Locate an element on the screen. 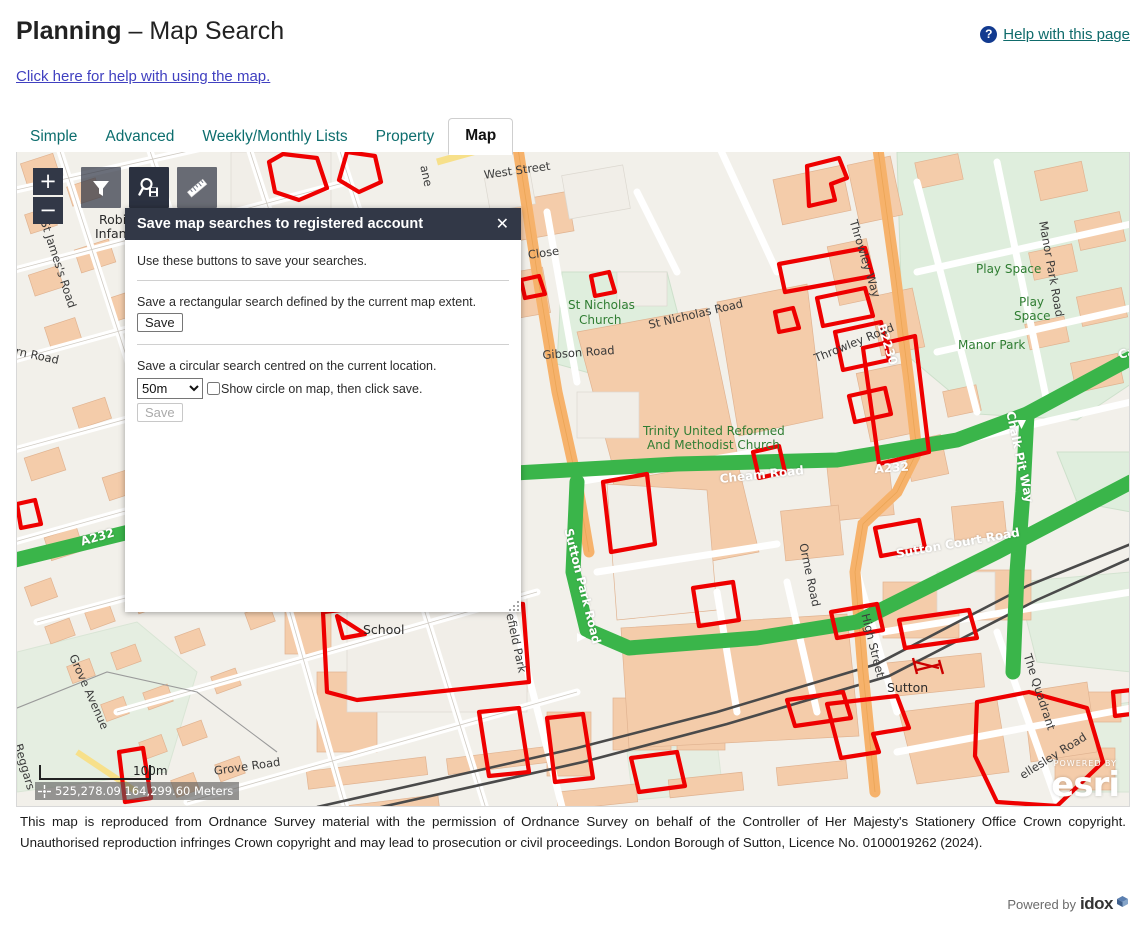  show-circle-label: Show circle on map, then click save. is located at coordinates (322, 388).